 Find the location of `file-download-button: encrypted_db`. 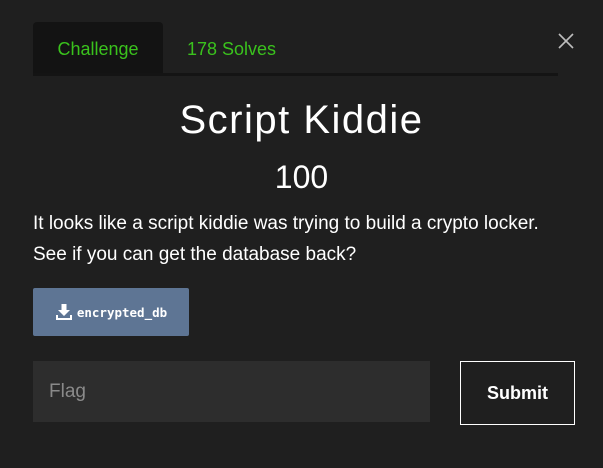

file-download-button: encrypted_db is located at coordinates (111, 312).